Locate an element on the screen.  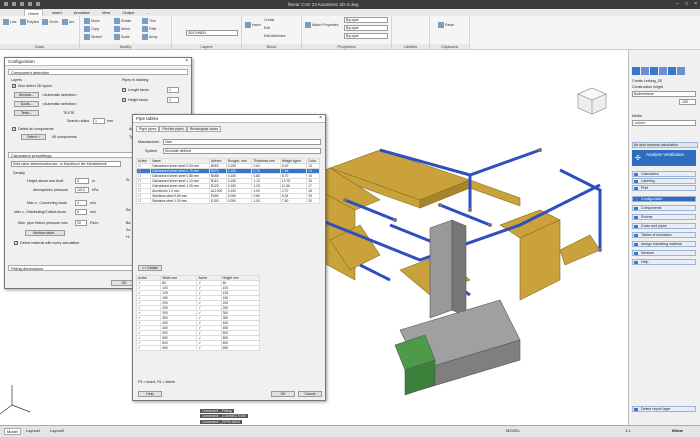
device-tool-icon is located at coordinates (663, 71).